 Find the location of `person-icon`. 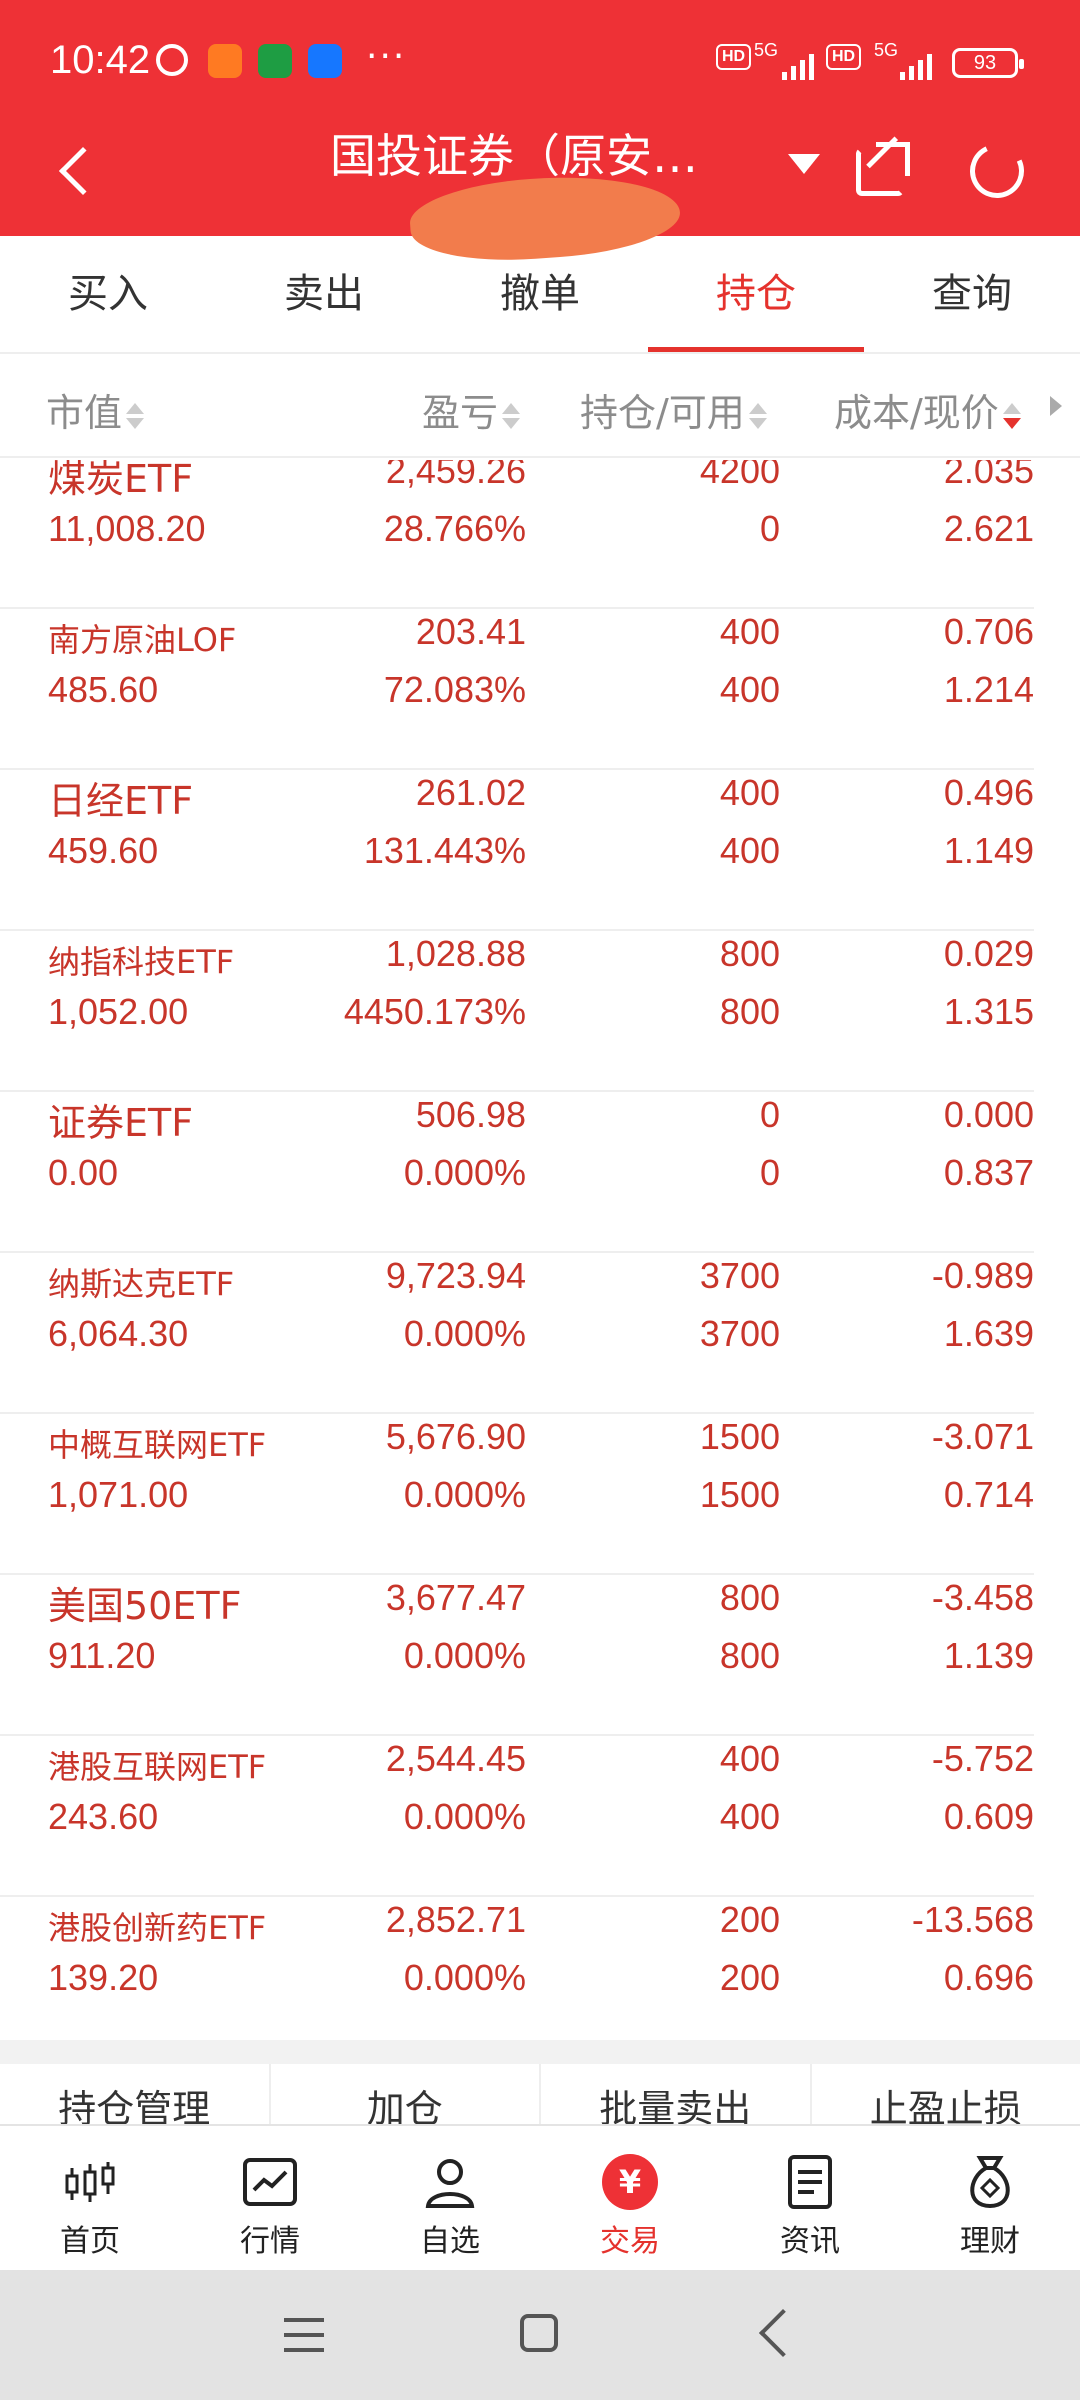

person-icon is located at coordinates (450, 2183).